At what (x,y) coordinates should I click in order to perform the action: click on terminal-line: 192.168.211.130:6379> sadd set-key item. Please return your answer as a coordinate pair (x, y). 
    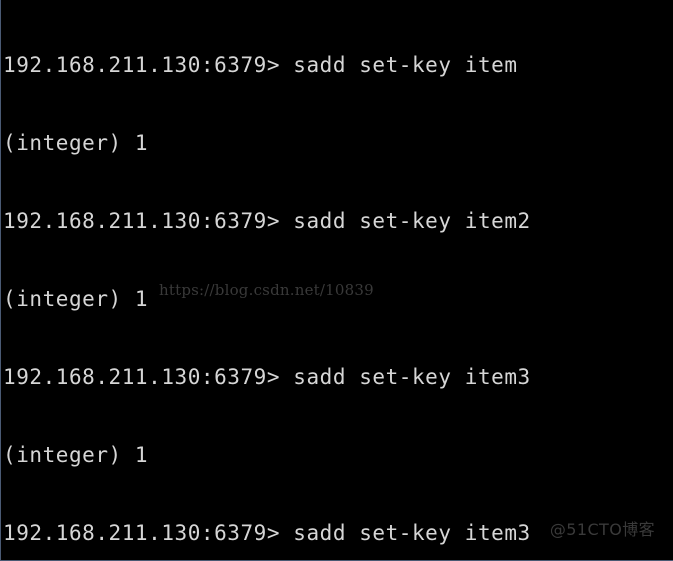
    Looking at the image, I should click on (260, 65).